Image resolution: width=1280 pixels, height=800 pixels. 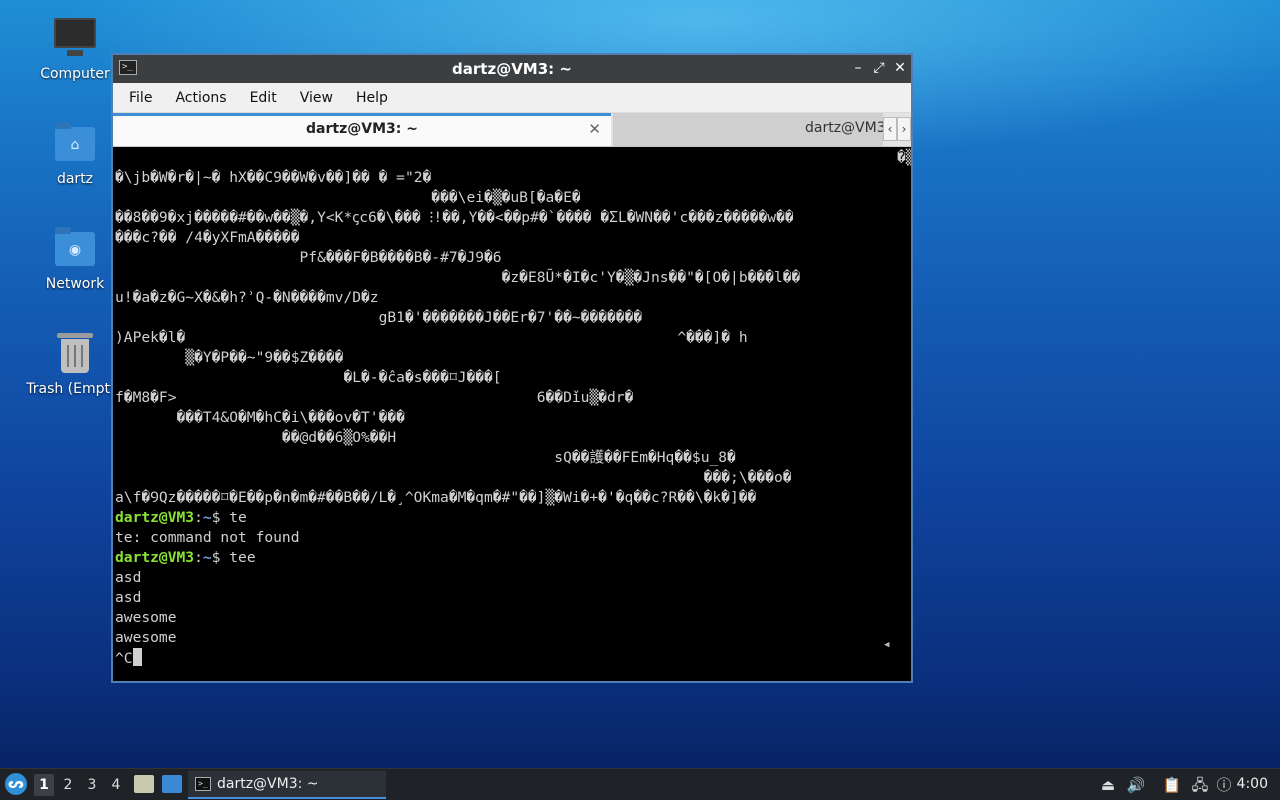 I want to click on prompt-line: dartz@VM3:~$ te, so click(x=513, y=518).